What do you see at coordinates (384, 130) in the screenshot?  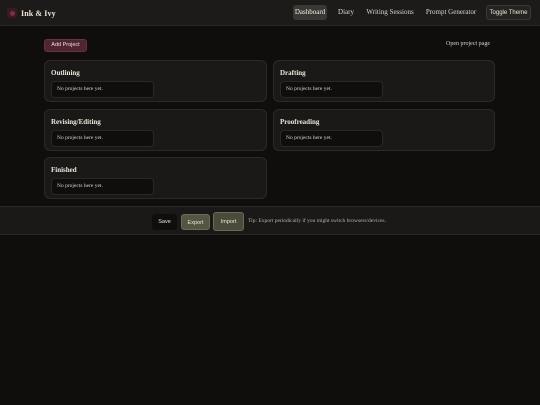 I see `column-proofreading: Proofreading No projects here yet.` at bounding box center [384, 130].